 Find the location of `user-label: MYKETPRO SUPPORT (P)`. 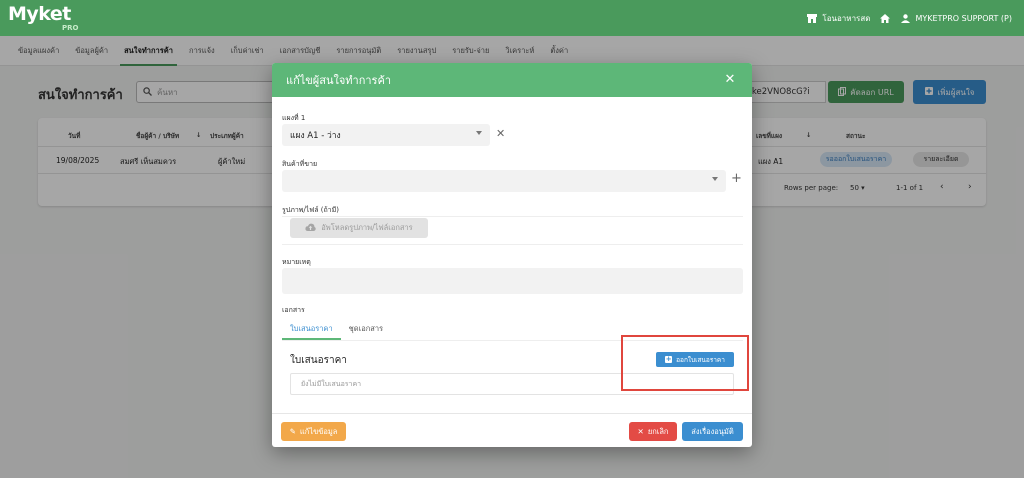

user-label: MYKETPRO SUPPORT (P) is located at coordinates (963, 18).